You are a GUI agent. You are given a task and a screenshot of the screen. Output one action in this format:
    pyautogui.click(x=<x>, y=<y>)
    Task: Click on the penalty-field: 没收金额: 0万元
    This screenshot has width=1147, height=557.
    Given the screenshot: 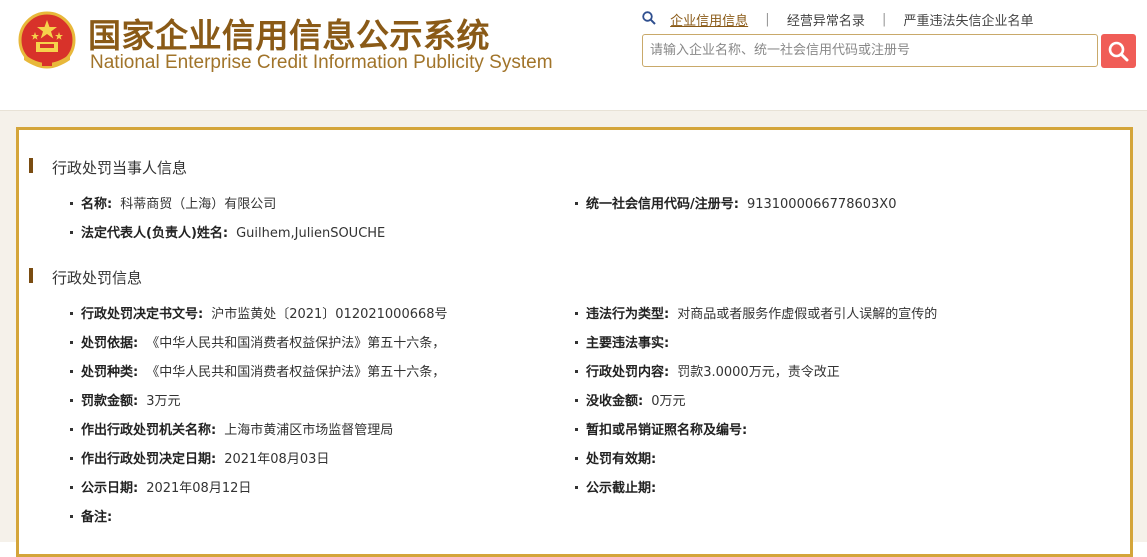 What is the action you would take?
    pyautogui.click(x=630, y=399)
    